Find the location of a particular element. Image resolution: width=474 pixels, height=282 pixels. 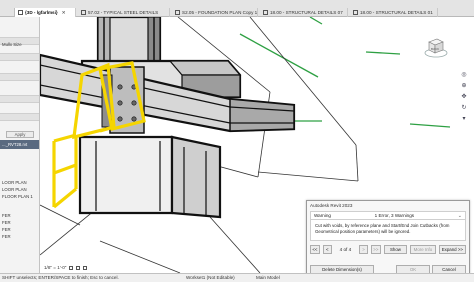

detail-level-icon is located at coordinates (71, 267).